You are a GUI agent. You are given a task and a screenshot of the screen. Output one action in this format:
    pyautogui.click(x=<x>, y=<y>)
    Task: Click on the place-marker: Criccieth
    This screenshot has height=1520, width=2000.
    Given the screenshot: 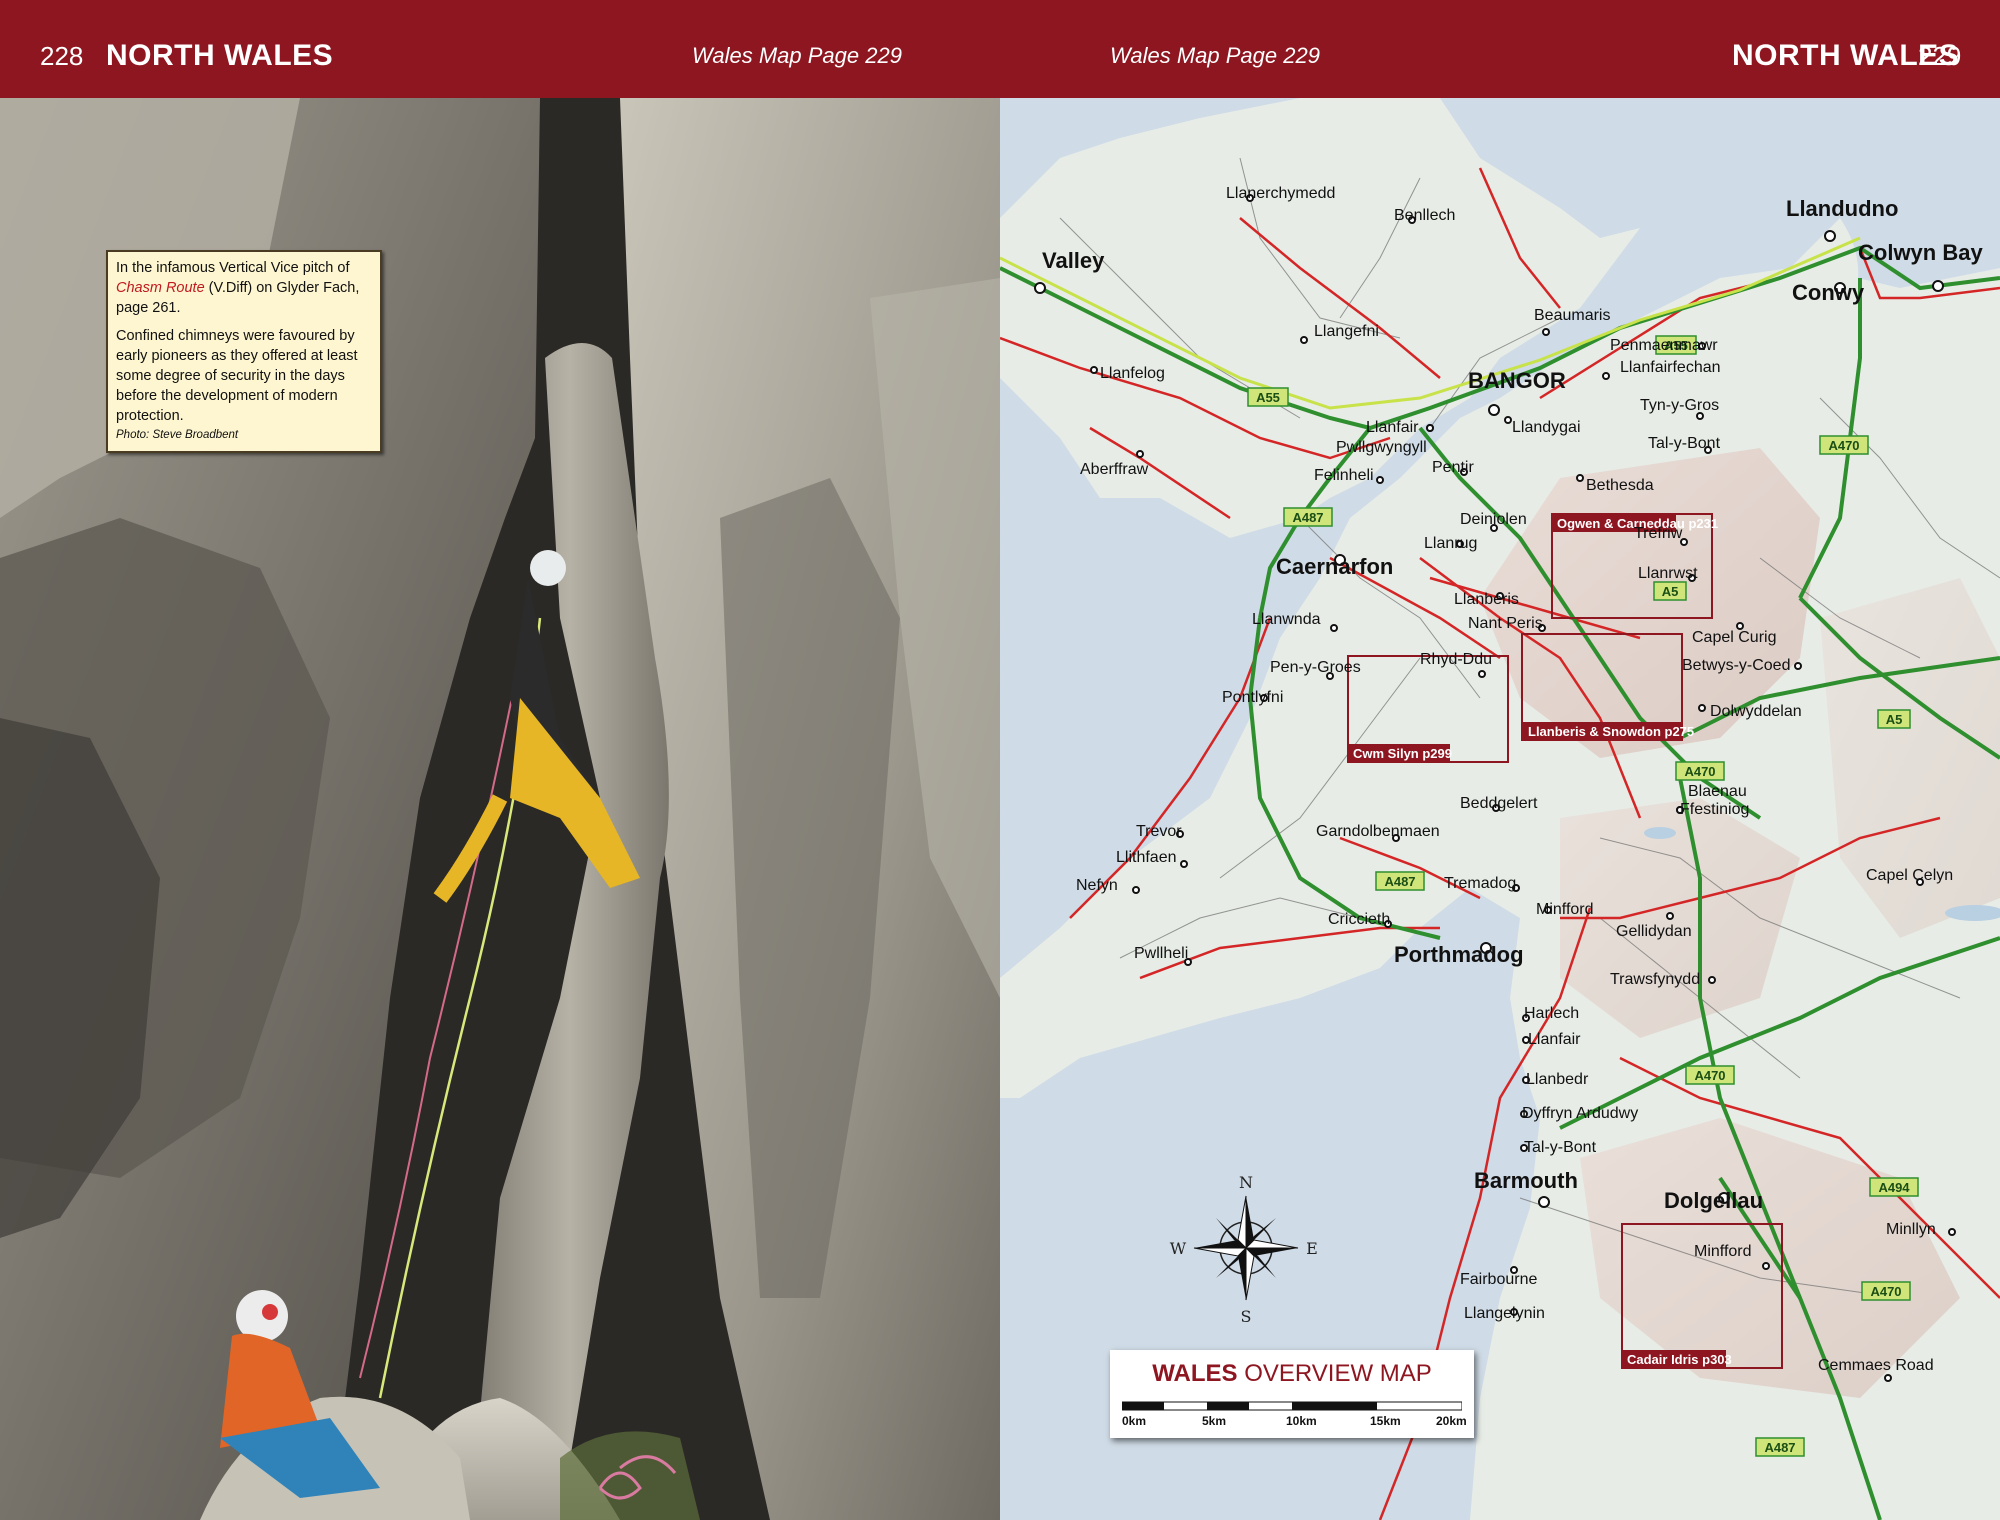 What is the action you would take?
    pyautogui.click(x=1360, y=919)
    